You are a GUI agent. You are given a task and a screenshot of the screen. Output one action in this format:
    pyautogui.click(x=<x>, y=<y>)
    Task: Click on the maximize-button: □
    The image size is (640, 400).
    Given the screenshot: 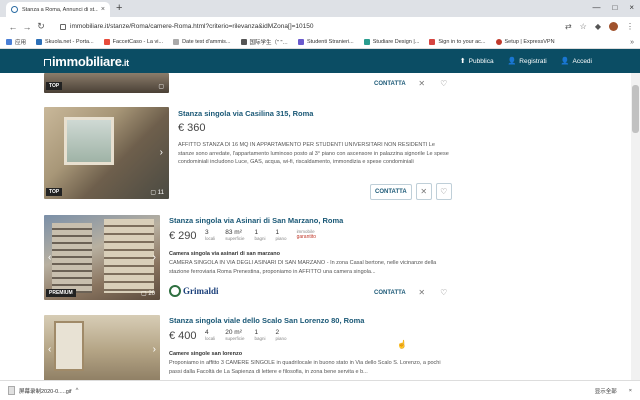 What is the action you would take?
    pyautogui.click(x=614, y=7)
    